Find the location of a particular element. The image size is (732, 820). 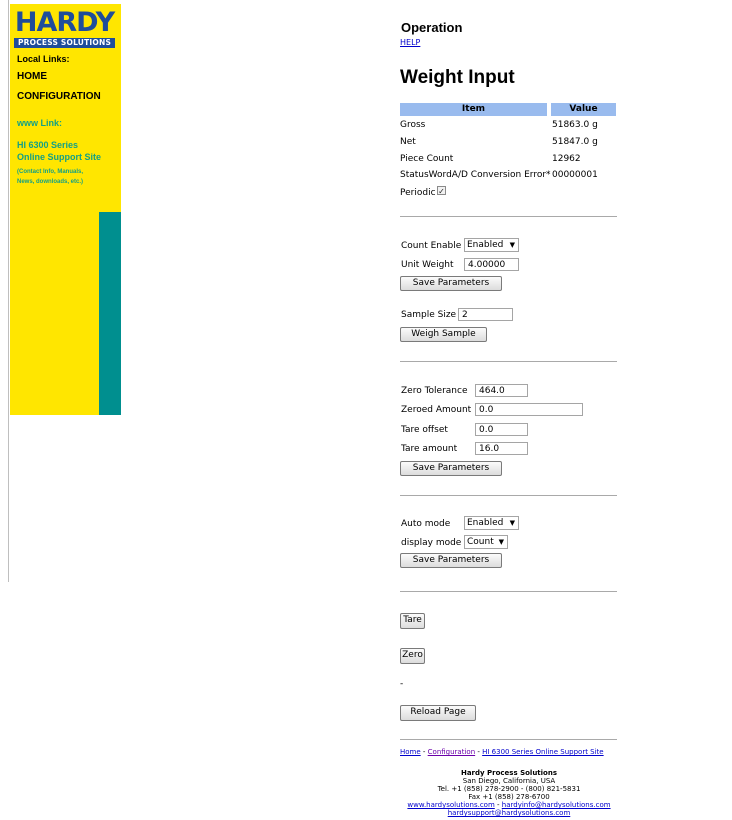

auto-mode-select: Enabled ▼ is located at coordinates (491, 523).